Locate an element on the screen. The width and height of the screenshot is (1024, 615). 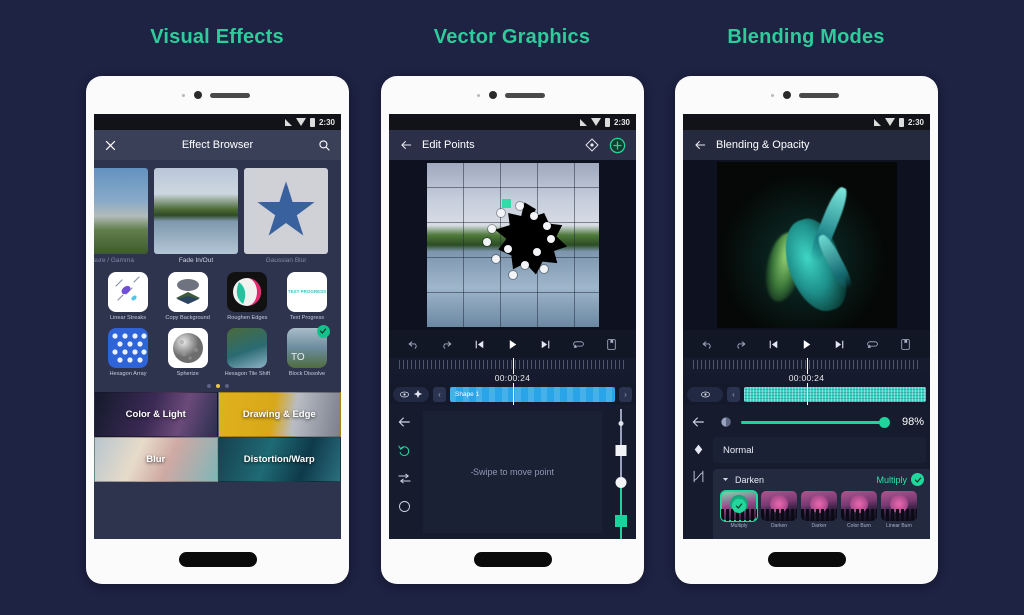
search-icon is located at coordinates (324, 145).